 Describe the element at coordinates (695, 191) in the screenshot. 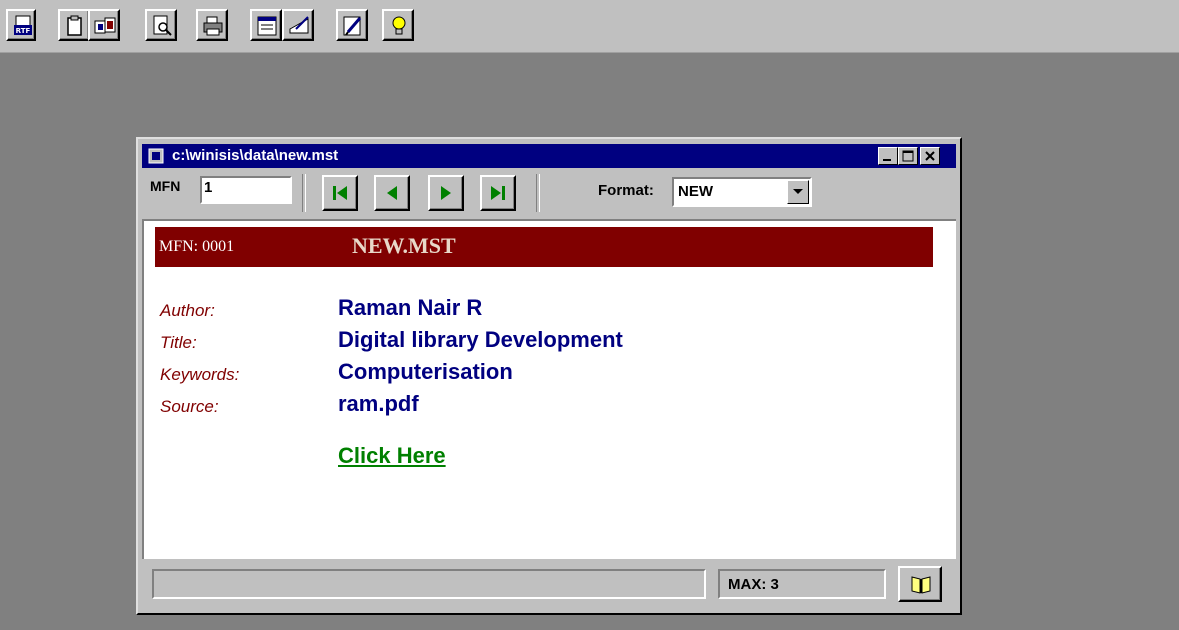

I see `format-value: NEW` at that location.